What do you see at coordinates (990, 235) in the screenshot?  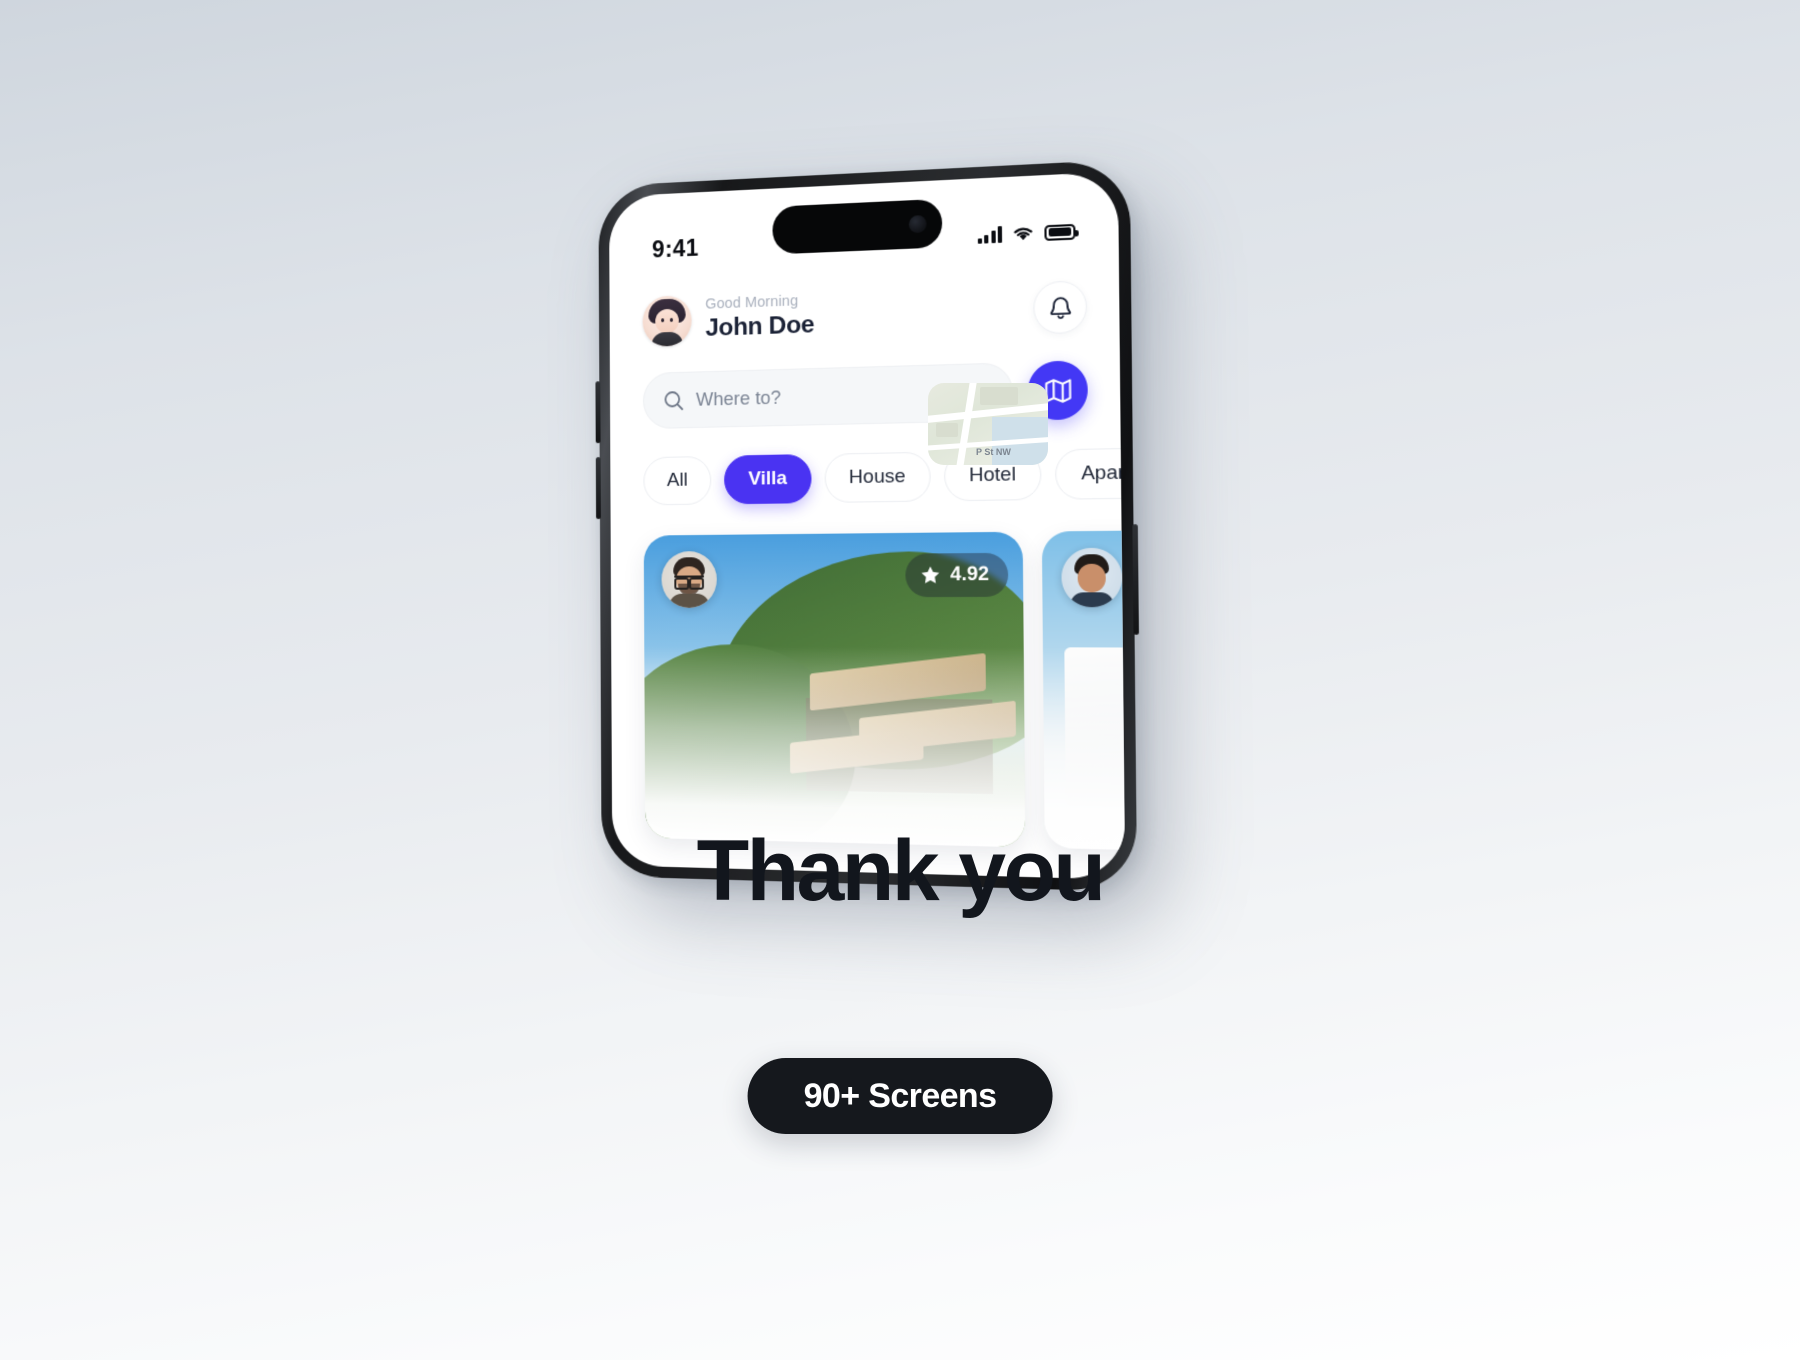 I see `signal-bars-icon` at bounding box center [990, 235].